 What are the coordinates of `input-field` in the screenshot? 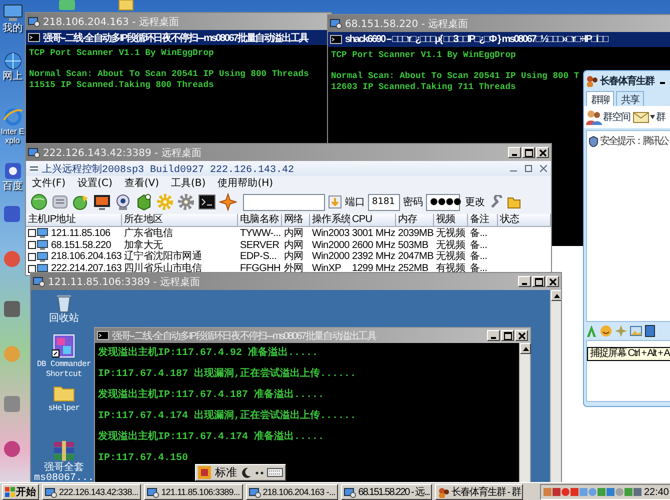 It's located at (284, 202).